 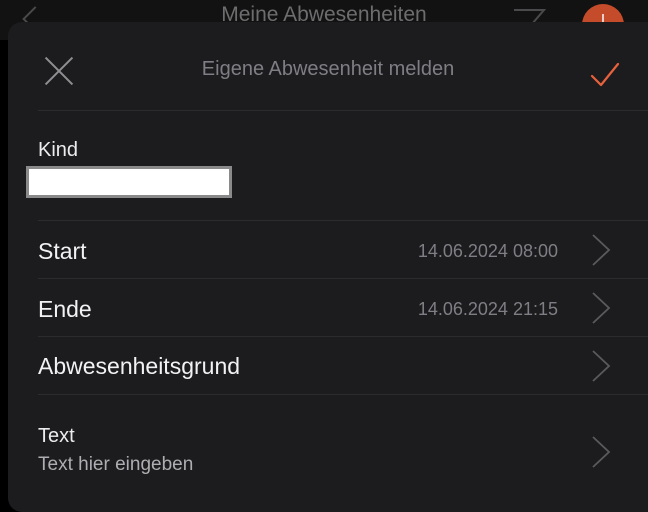 I want to click on kind-field, so click(x=129, y=182).